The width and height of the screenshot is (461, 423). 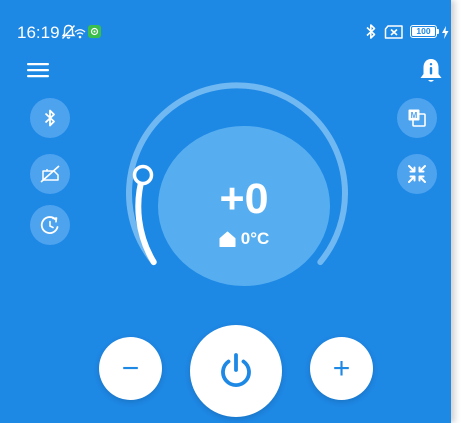 What do you see at coordinates (227, 239) in the screenshot?
I see `home-icon` at bounding box center [227, 239].